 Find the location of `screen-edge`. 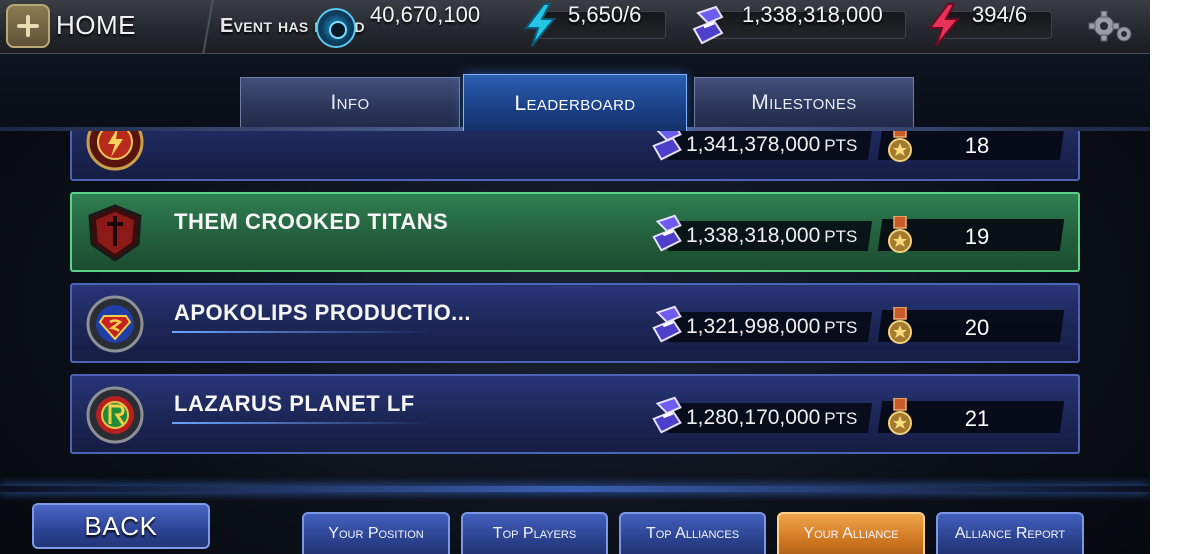

screen-edge is located at coordinates (1175, 277).